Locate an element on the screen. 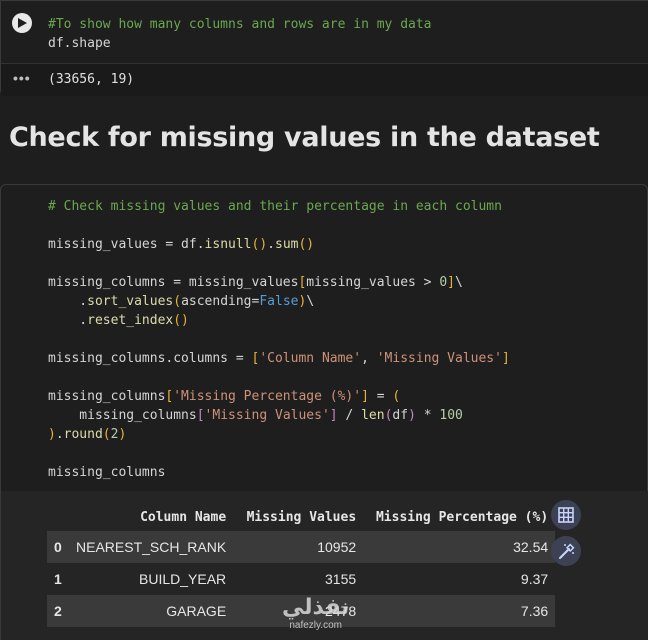 This screenshot has height=640, width=648. cell-output: ••• (33656, 19) is located at coordinates (324, 79).